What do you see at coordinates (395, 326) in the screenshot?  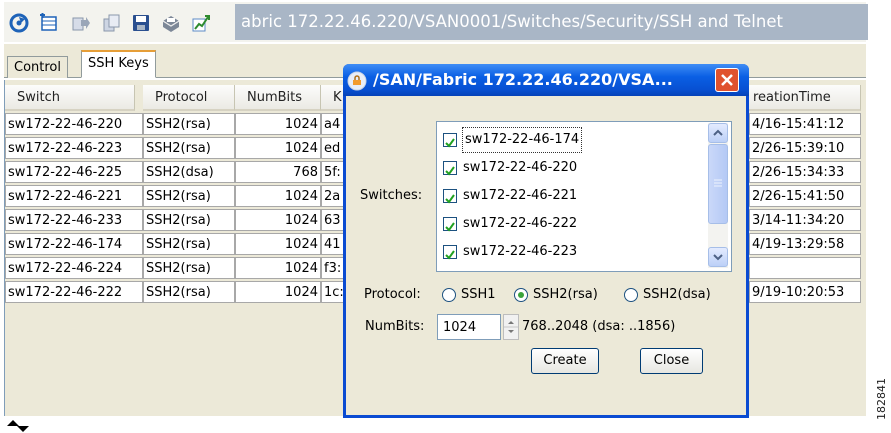 I see `numbits-label: NumBits:` at bounding box center [395, 326].